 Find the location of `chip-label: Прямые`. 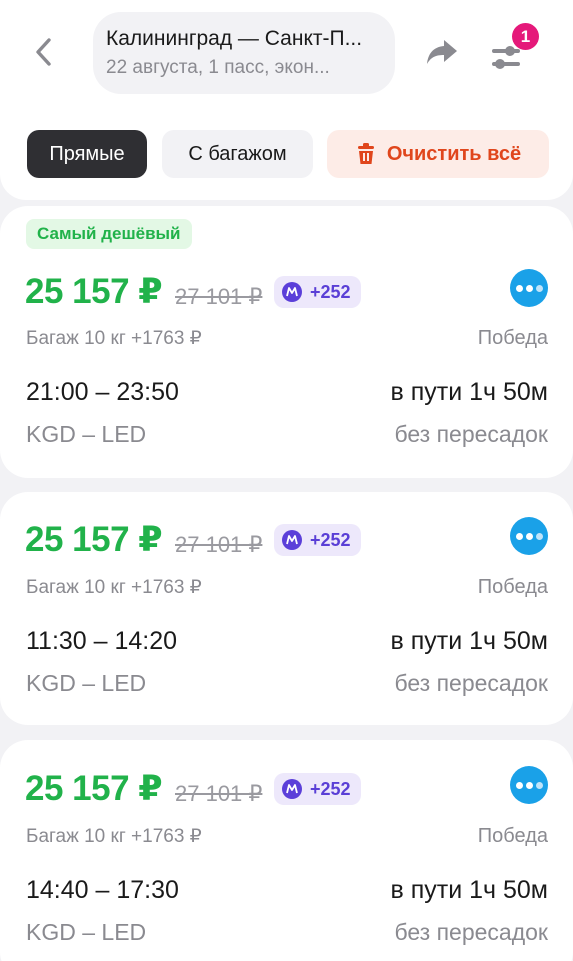

chip-label: Прямые is located at coordinates (87, 153).